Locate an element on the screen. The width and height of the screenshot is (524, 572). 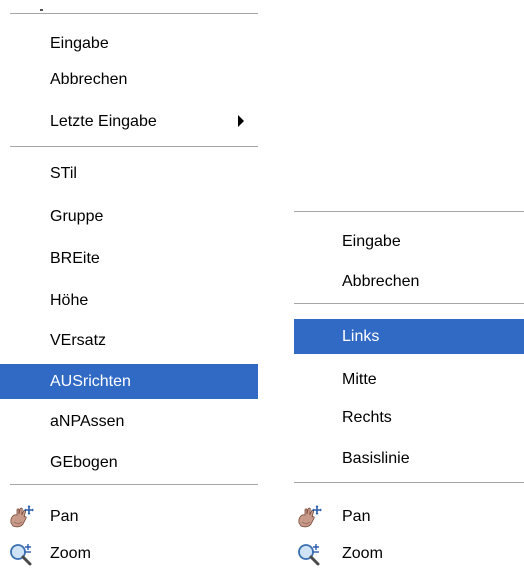
menu-item-ausrichten: AUSrichten is located at coordinates (129, 381).